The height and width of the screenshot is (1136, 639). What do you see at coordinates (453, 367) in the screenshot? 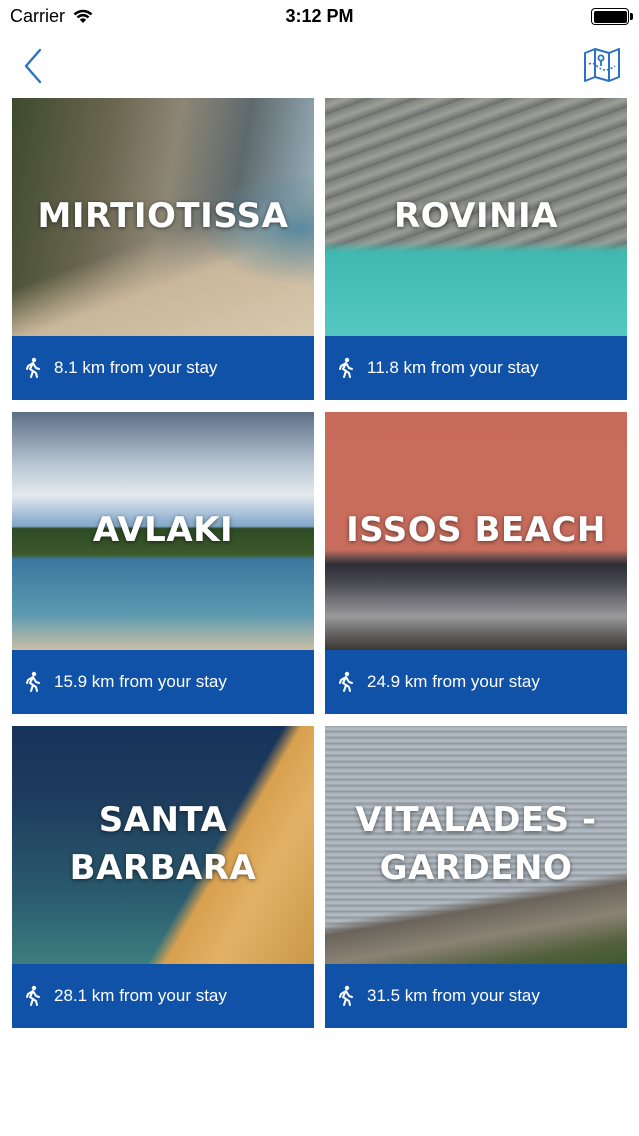
I see `distance-label: 11.8 km from your stay` at bounding box center [453, 367].